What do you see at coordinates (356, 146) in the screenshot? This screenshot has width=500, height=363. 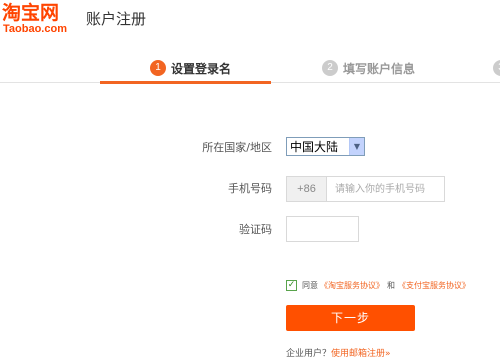 I see `chevron-down-icon: ▼` at bounding box center [356, 146].